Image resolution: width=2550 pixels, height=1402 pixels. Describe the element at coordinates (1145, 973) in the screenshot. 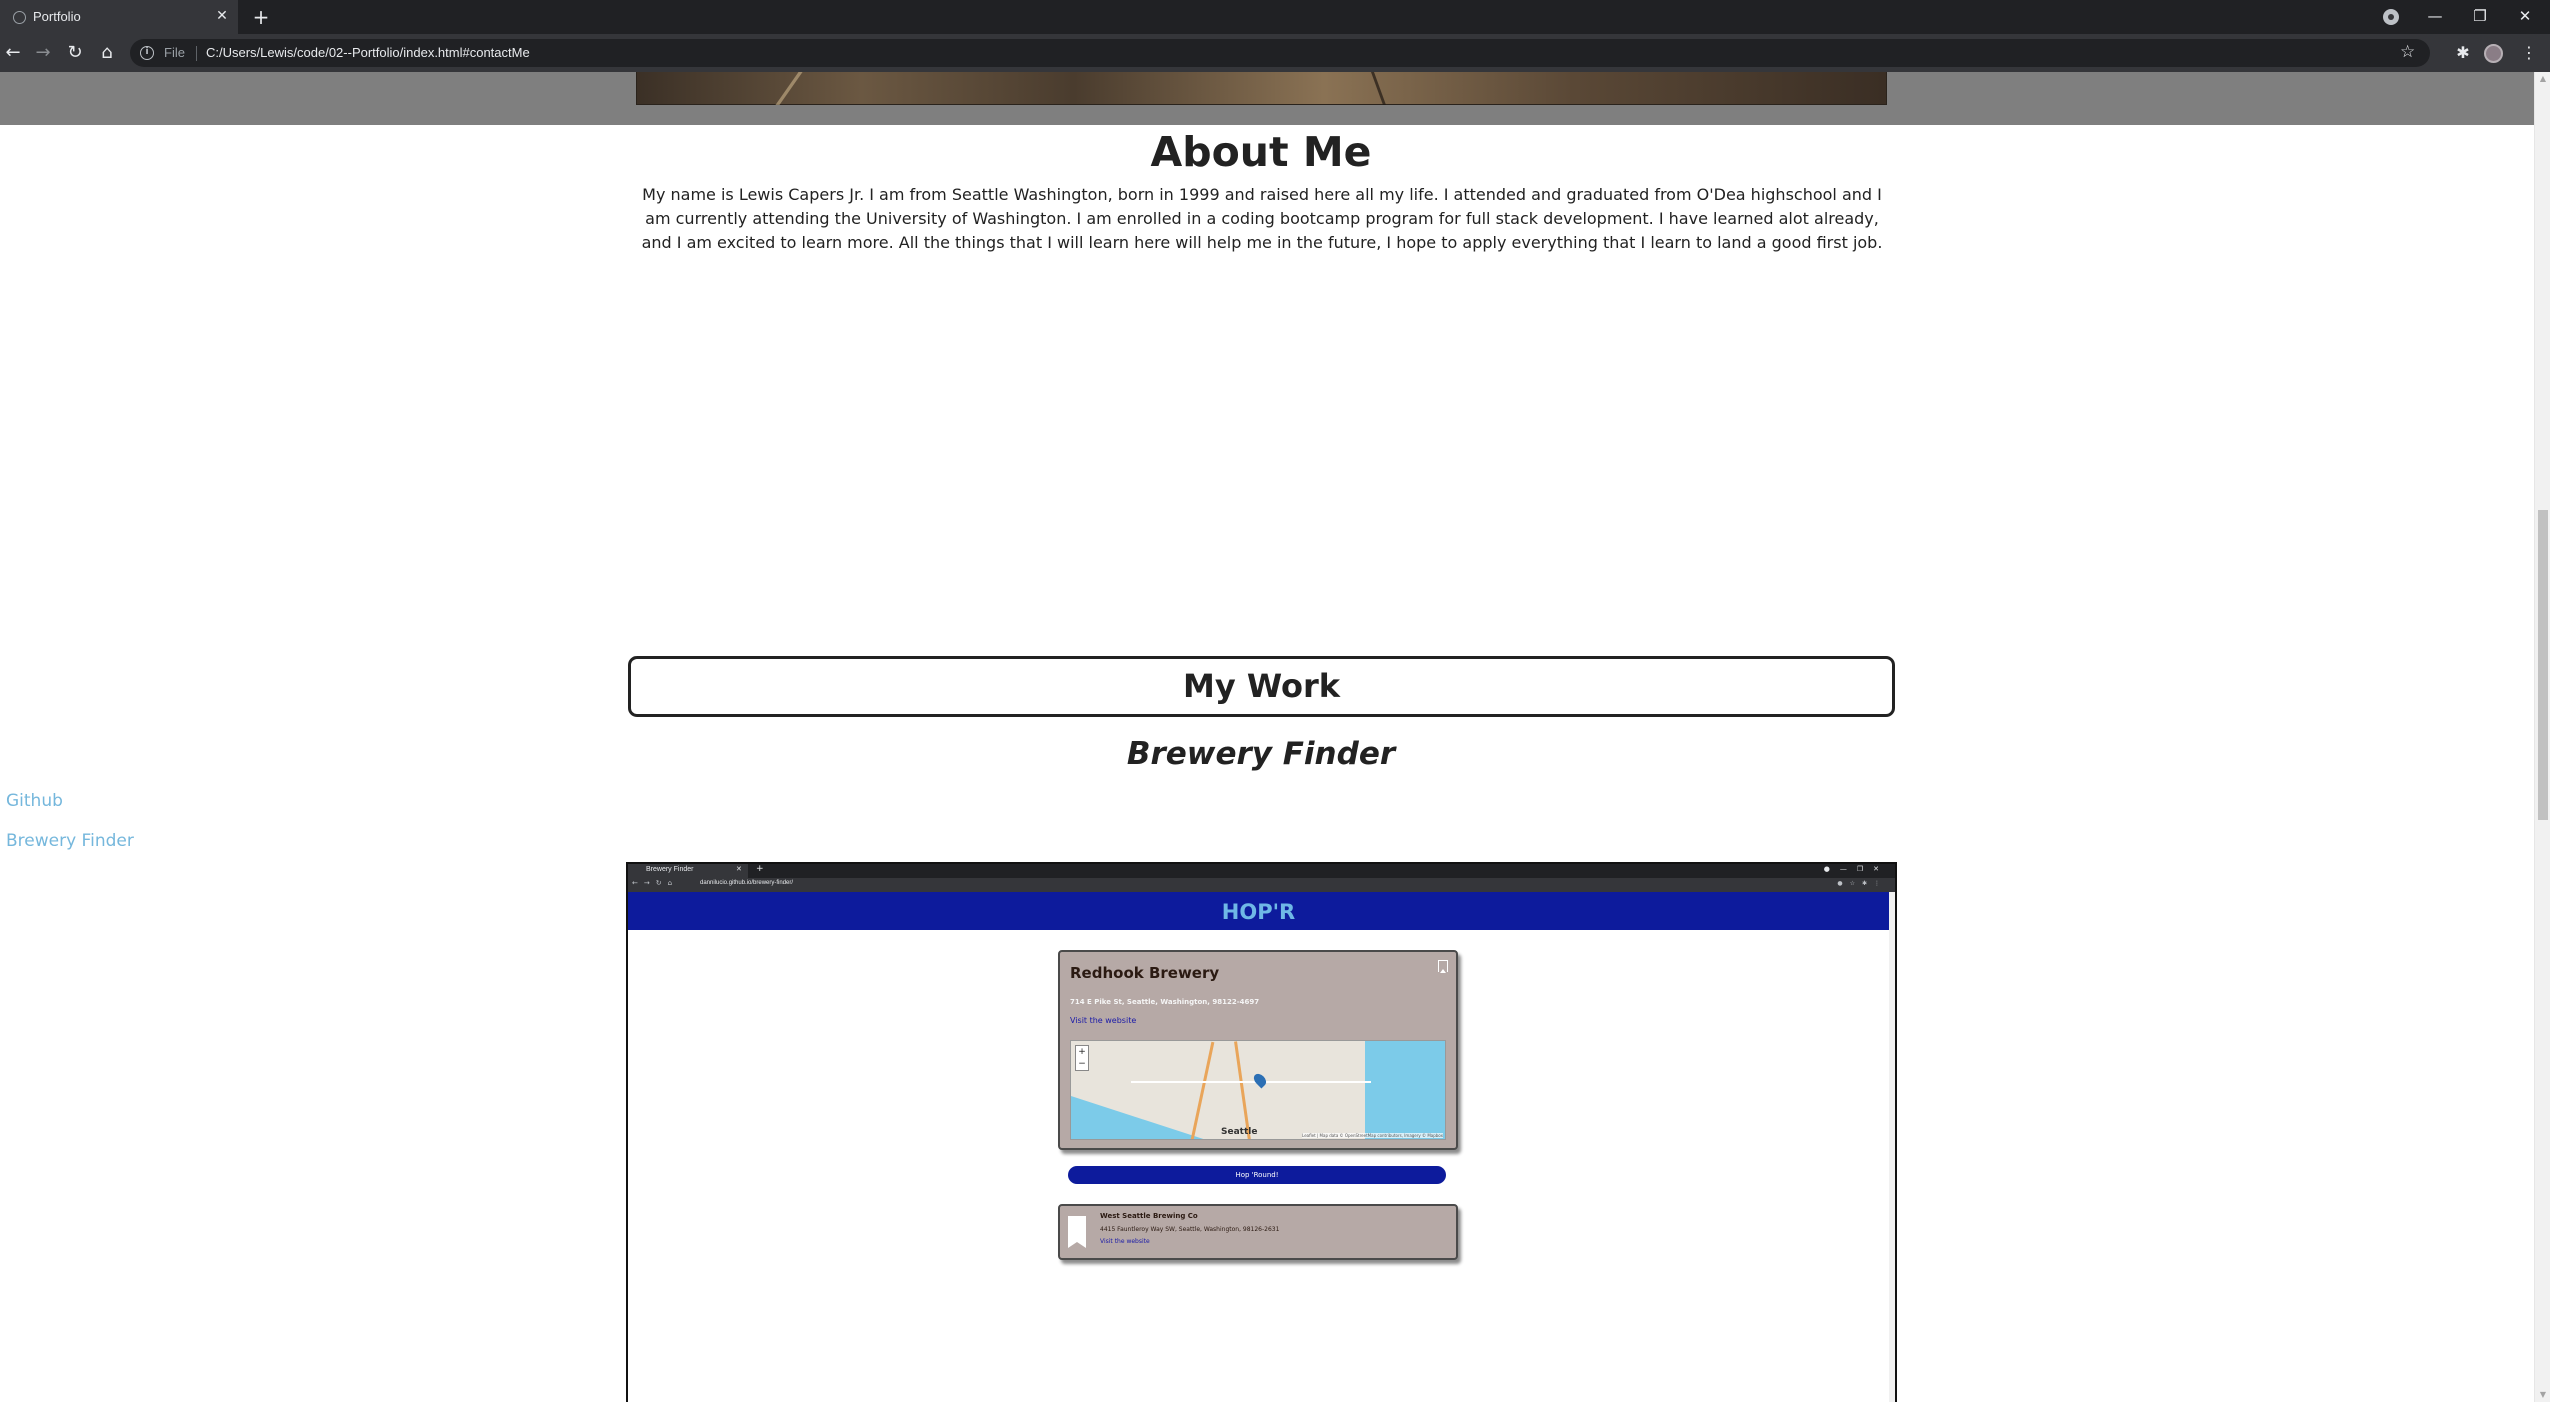

I see `brewery-name: Redhook Brewery` at that location.